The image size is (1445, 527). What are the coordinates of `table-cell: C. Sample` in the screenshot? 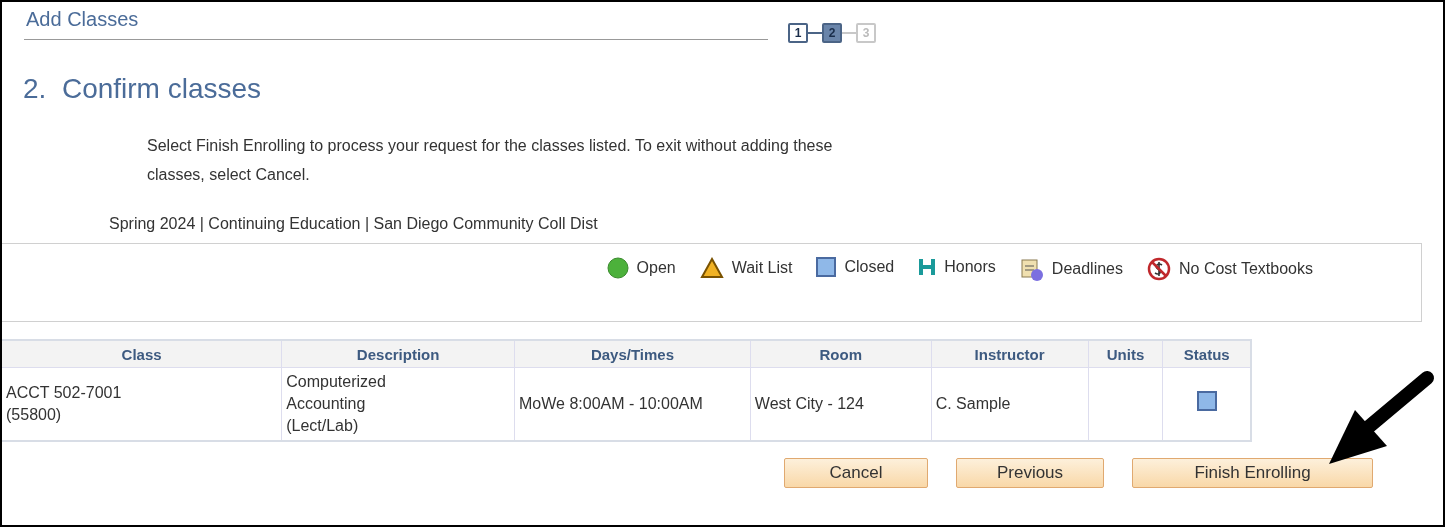 It's located at (973, 403).